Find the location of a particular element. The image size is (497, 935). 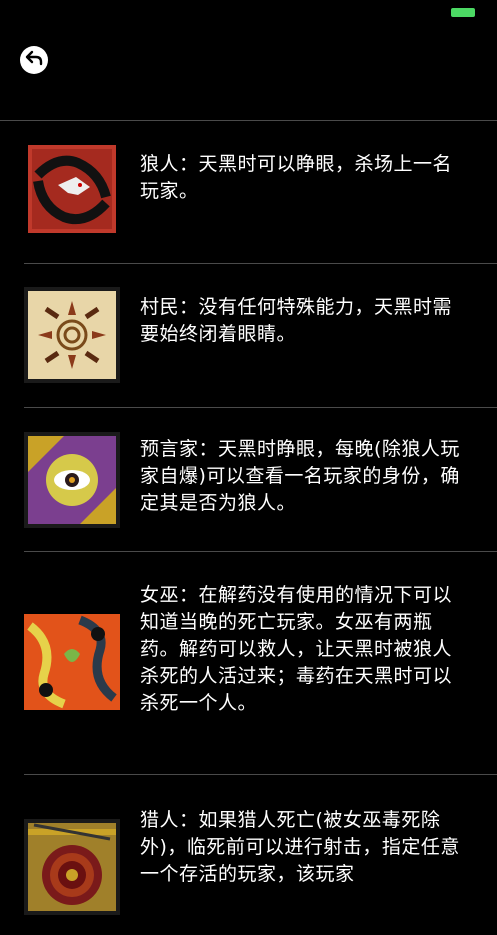

battery-indicator is located at coordinates (463, 12).